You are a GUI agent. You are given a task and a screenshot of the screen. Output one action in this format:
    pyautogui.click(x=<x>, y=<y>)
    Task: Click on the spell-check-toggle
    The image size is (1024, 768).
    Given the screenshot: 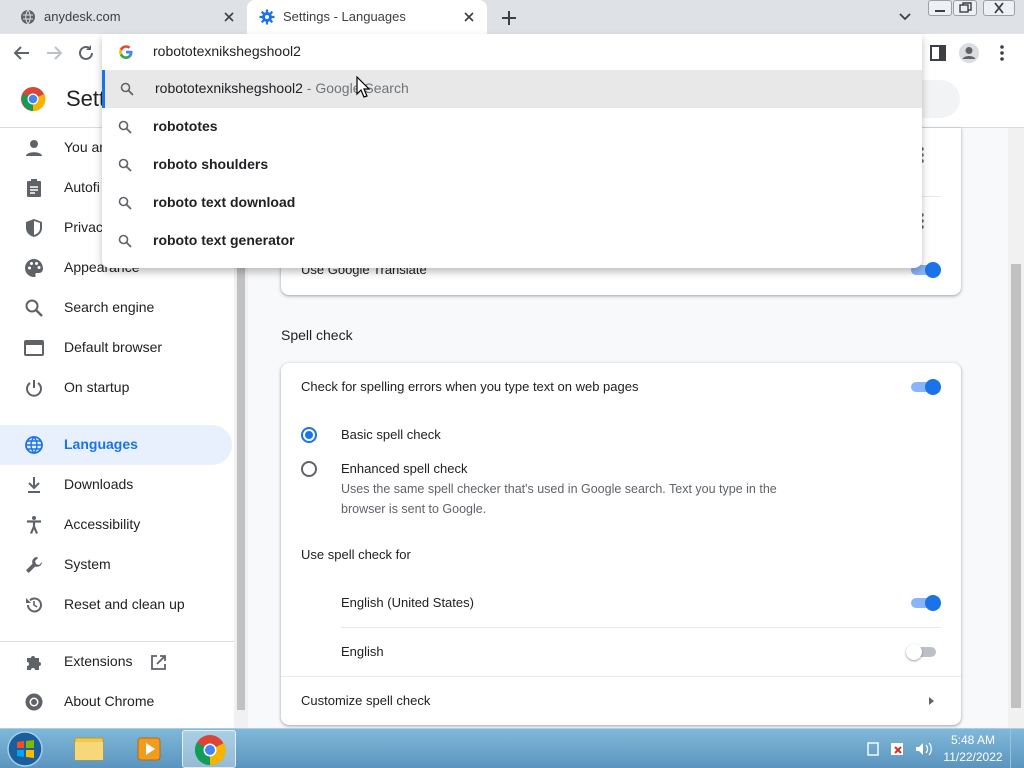 What is the action you would take?
    pyautogui.click(x=925, y=387)
    